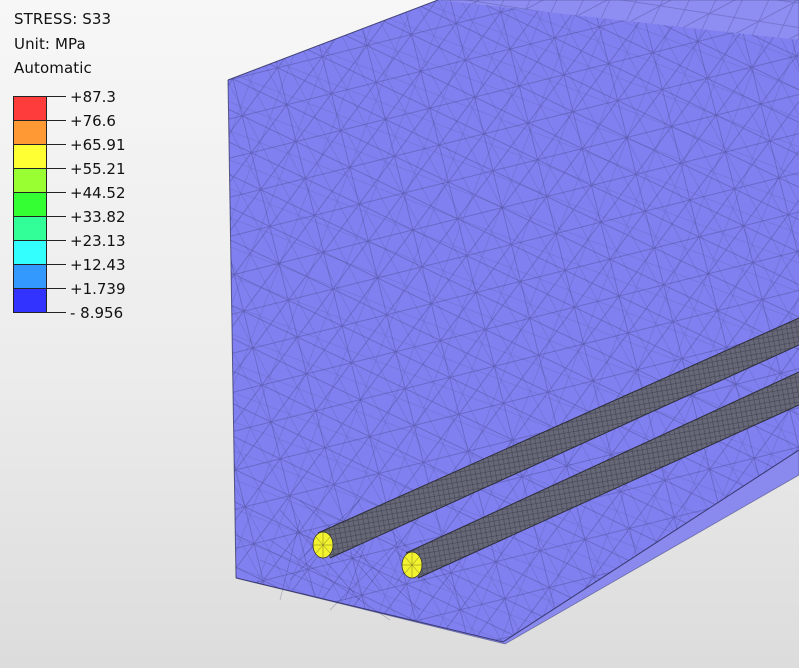 The height and width of the screenshot is (668, 799). Describe the element at coordinates (93, 121) in the screenshot. I see `legend-tick-label: +76.6` at that location.